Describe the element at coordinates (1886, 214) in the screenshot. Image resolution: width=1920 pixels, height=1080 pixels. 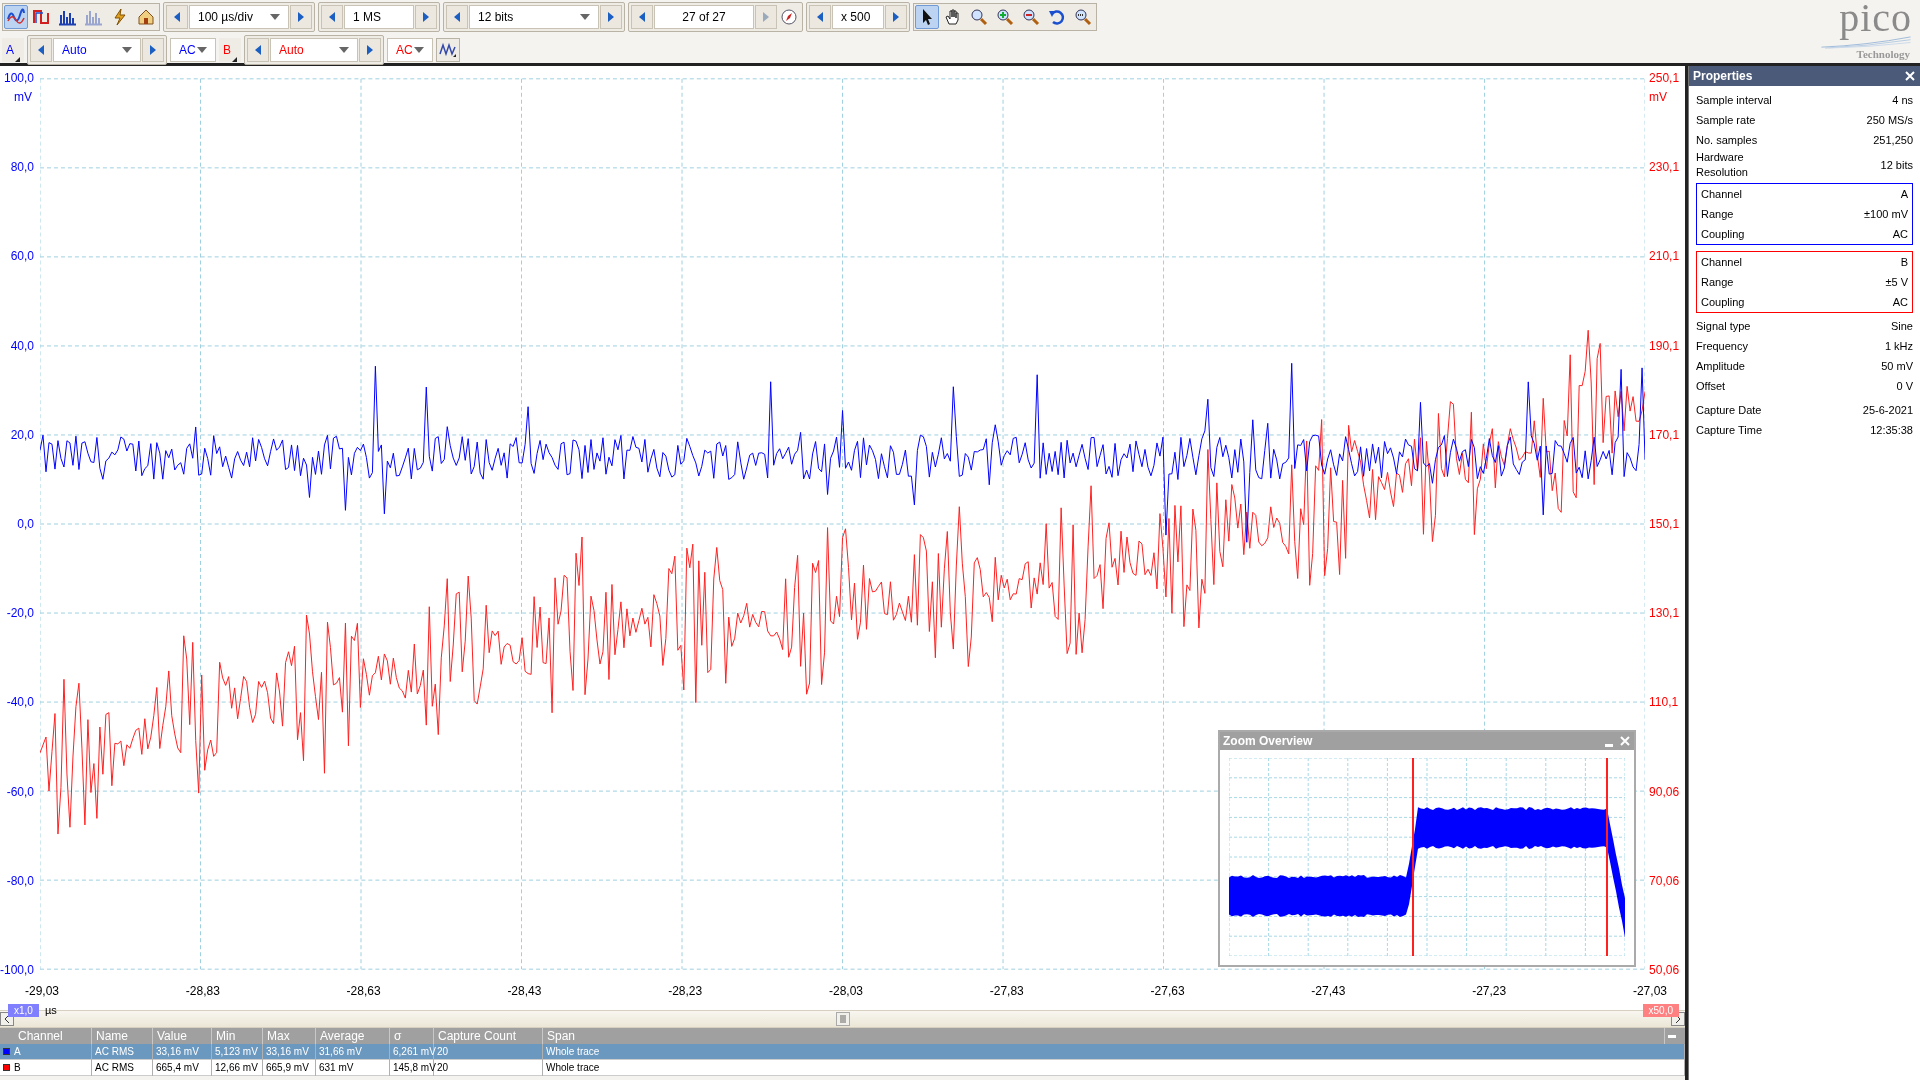
I see `property-value: ±100 mV` at that location.